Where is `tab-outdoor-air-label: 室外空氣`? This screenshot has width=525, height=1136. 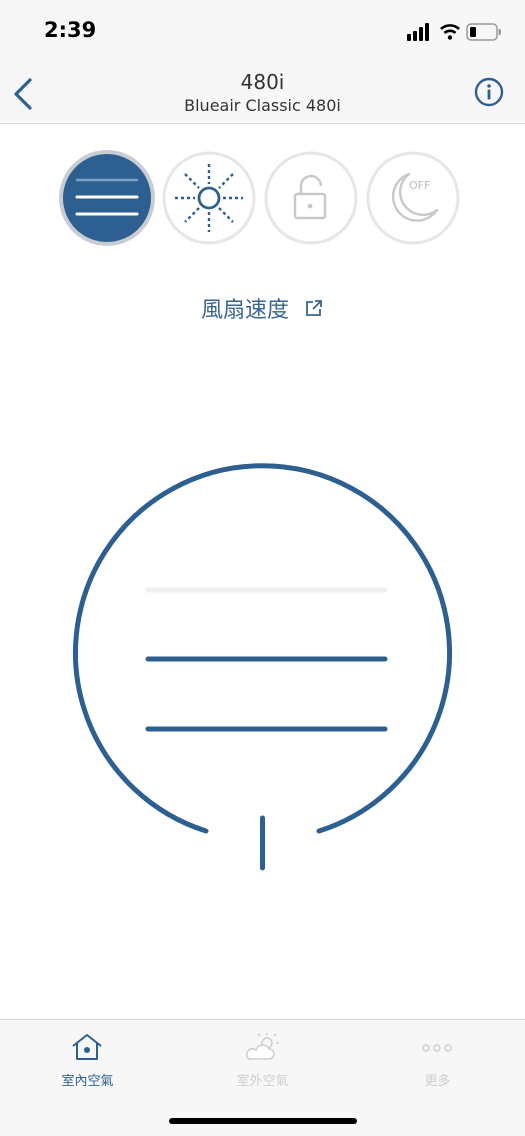
tab-outdoor-air-label: 室外空氣 is located at coordinates (262, 1081).